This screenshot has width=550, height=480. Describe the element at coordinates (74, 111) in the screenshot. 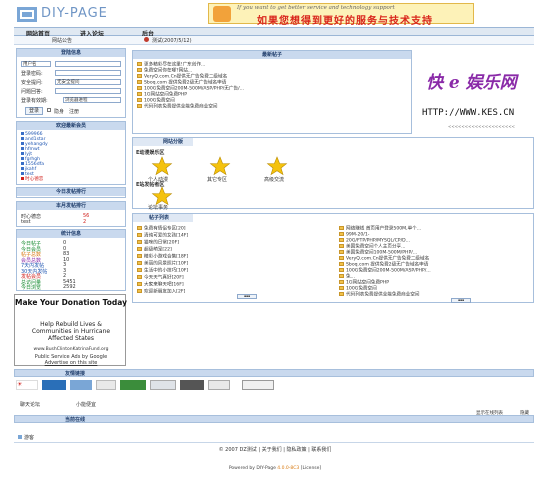

I see `register-link: 注册` at that location.